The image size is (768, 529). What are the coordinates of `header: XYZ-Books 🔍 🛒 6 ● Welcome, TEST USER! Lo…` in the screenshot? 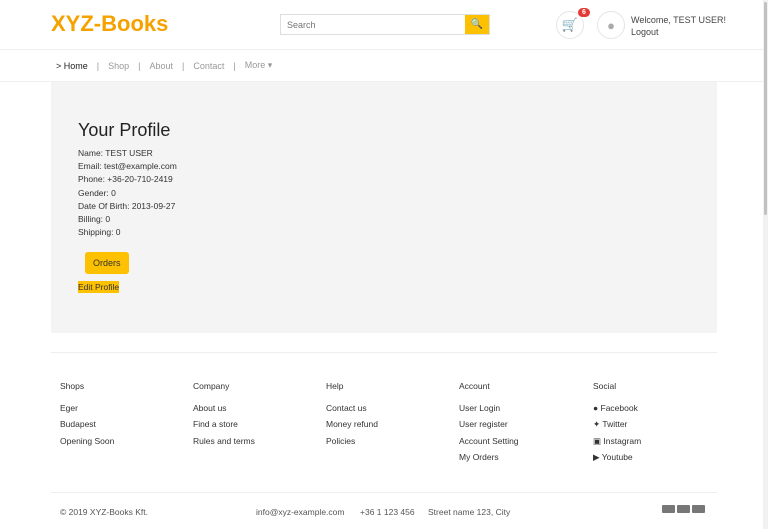 It's located at (384, 25).